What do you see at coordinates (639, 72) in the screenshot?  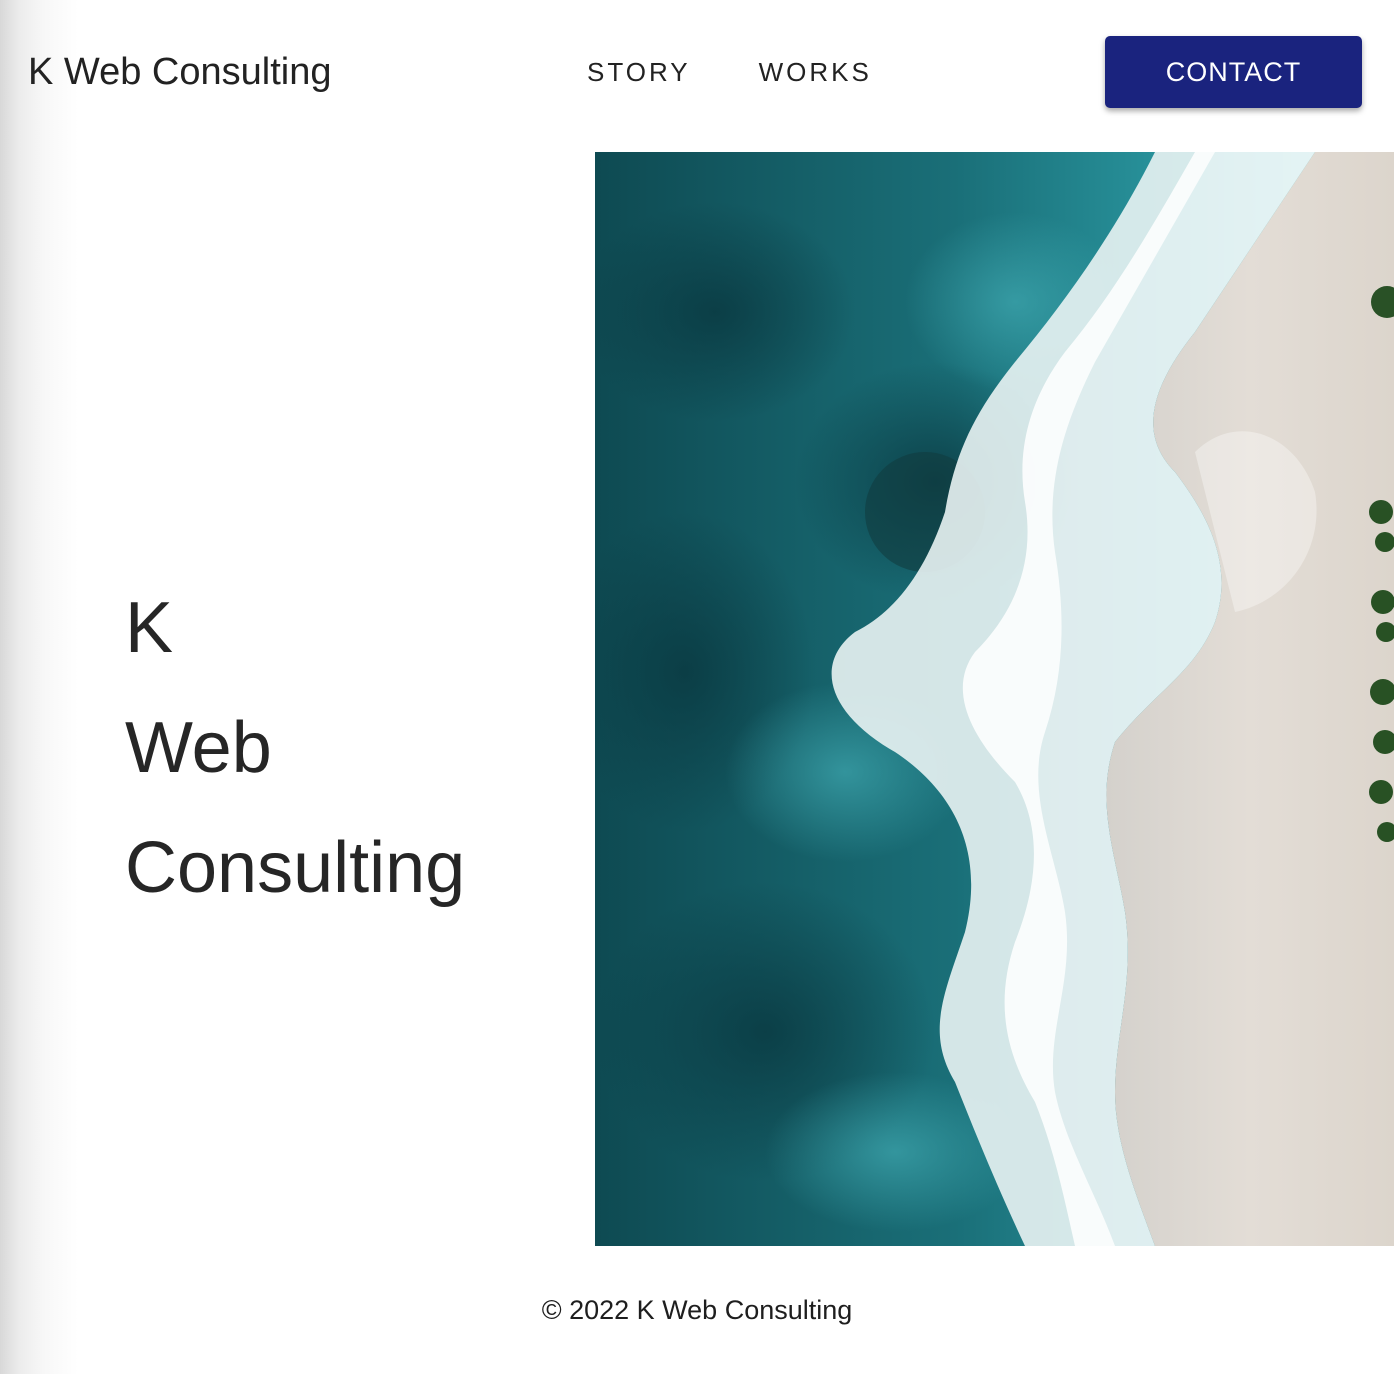 I see `nav-story-link: STORY` at bounding box center [639, 72].